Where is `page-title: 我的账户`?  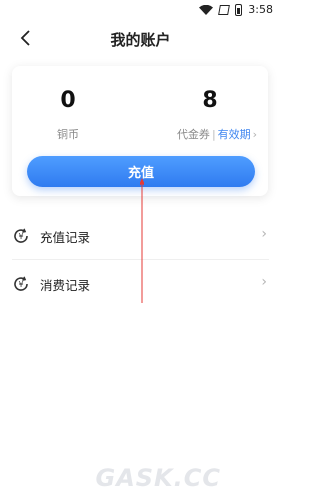
page-title: 我的账户 is located at coordinates (140, 40).